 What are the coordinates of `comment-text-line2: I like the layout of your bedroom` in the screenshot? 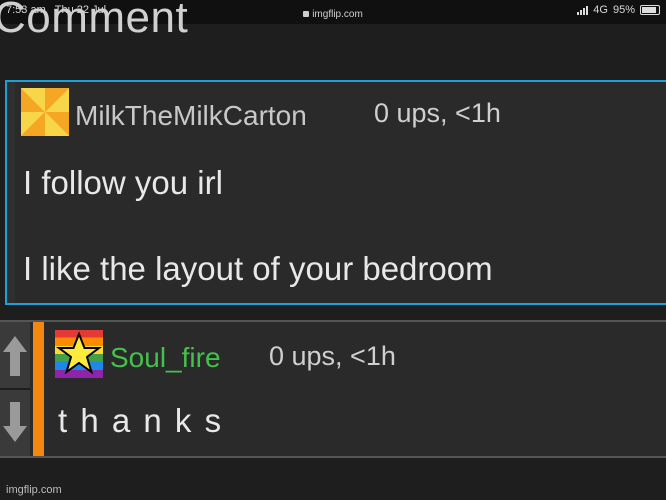 It's located at (258, 268).